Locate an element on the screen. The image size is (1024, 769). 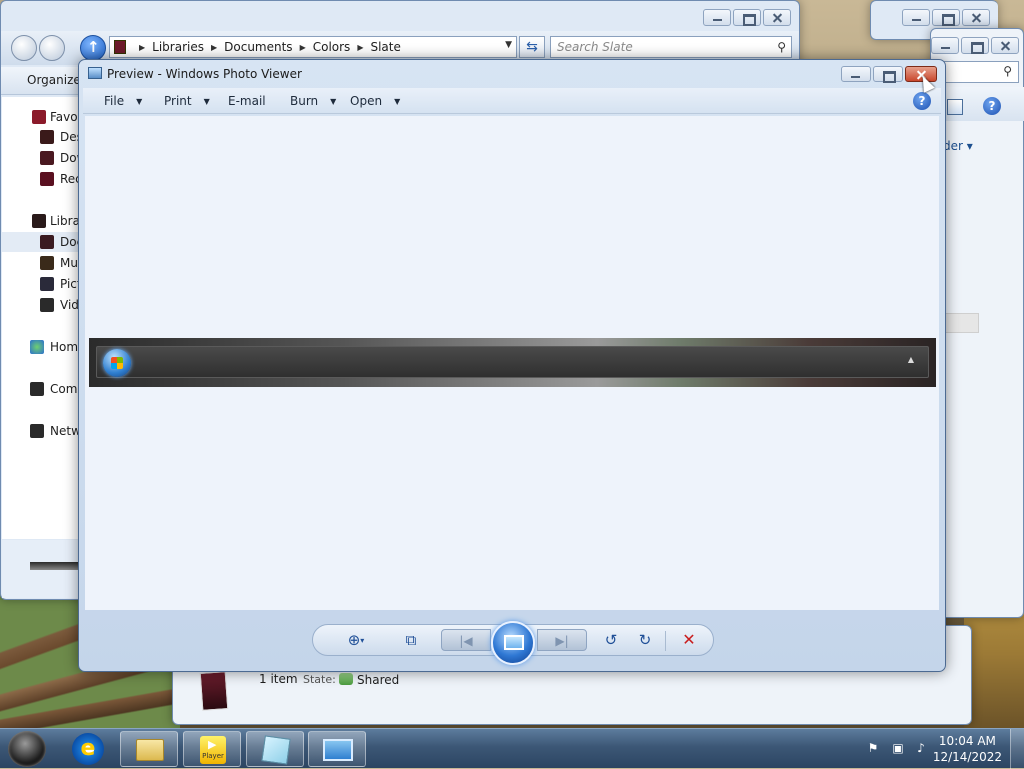
shared-icon is located at coordinates (346, 679).